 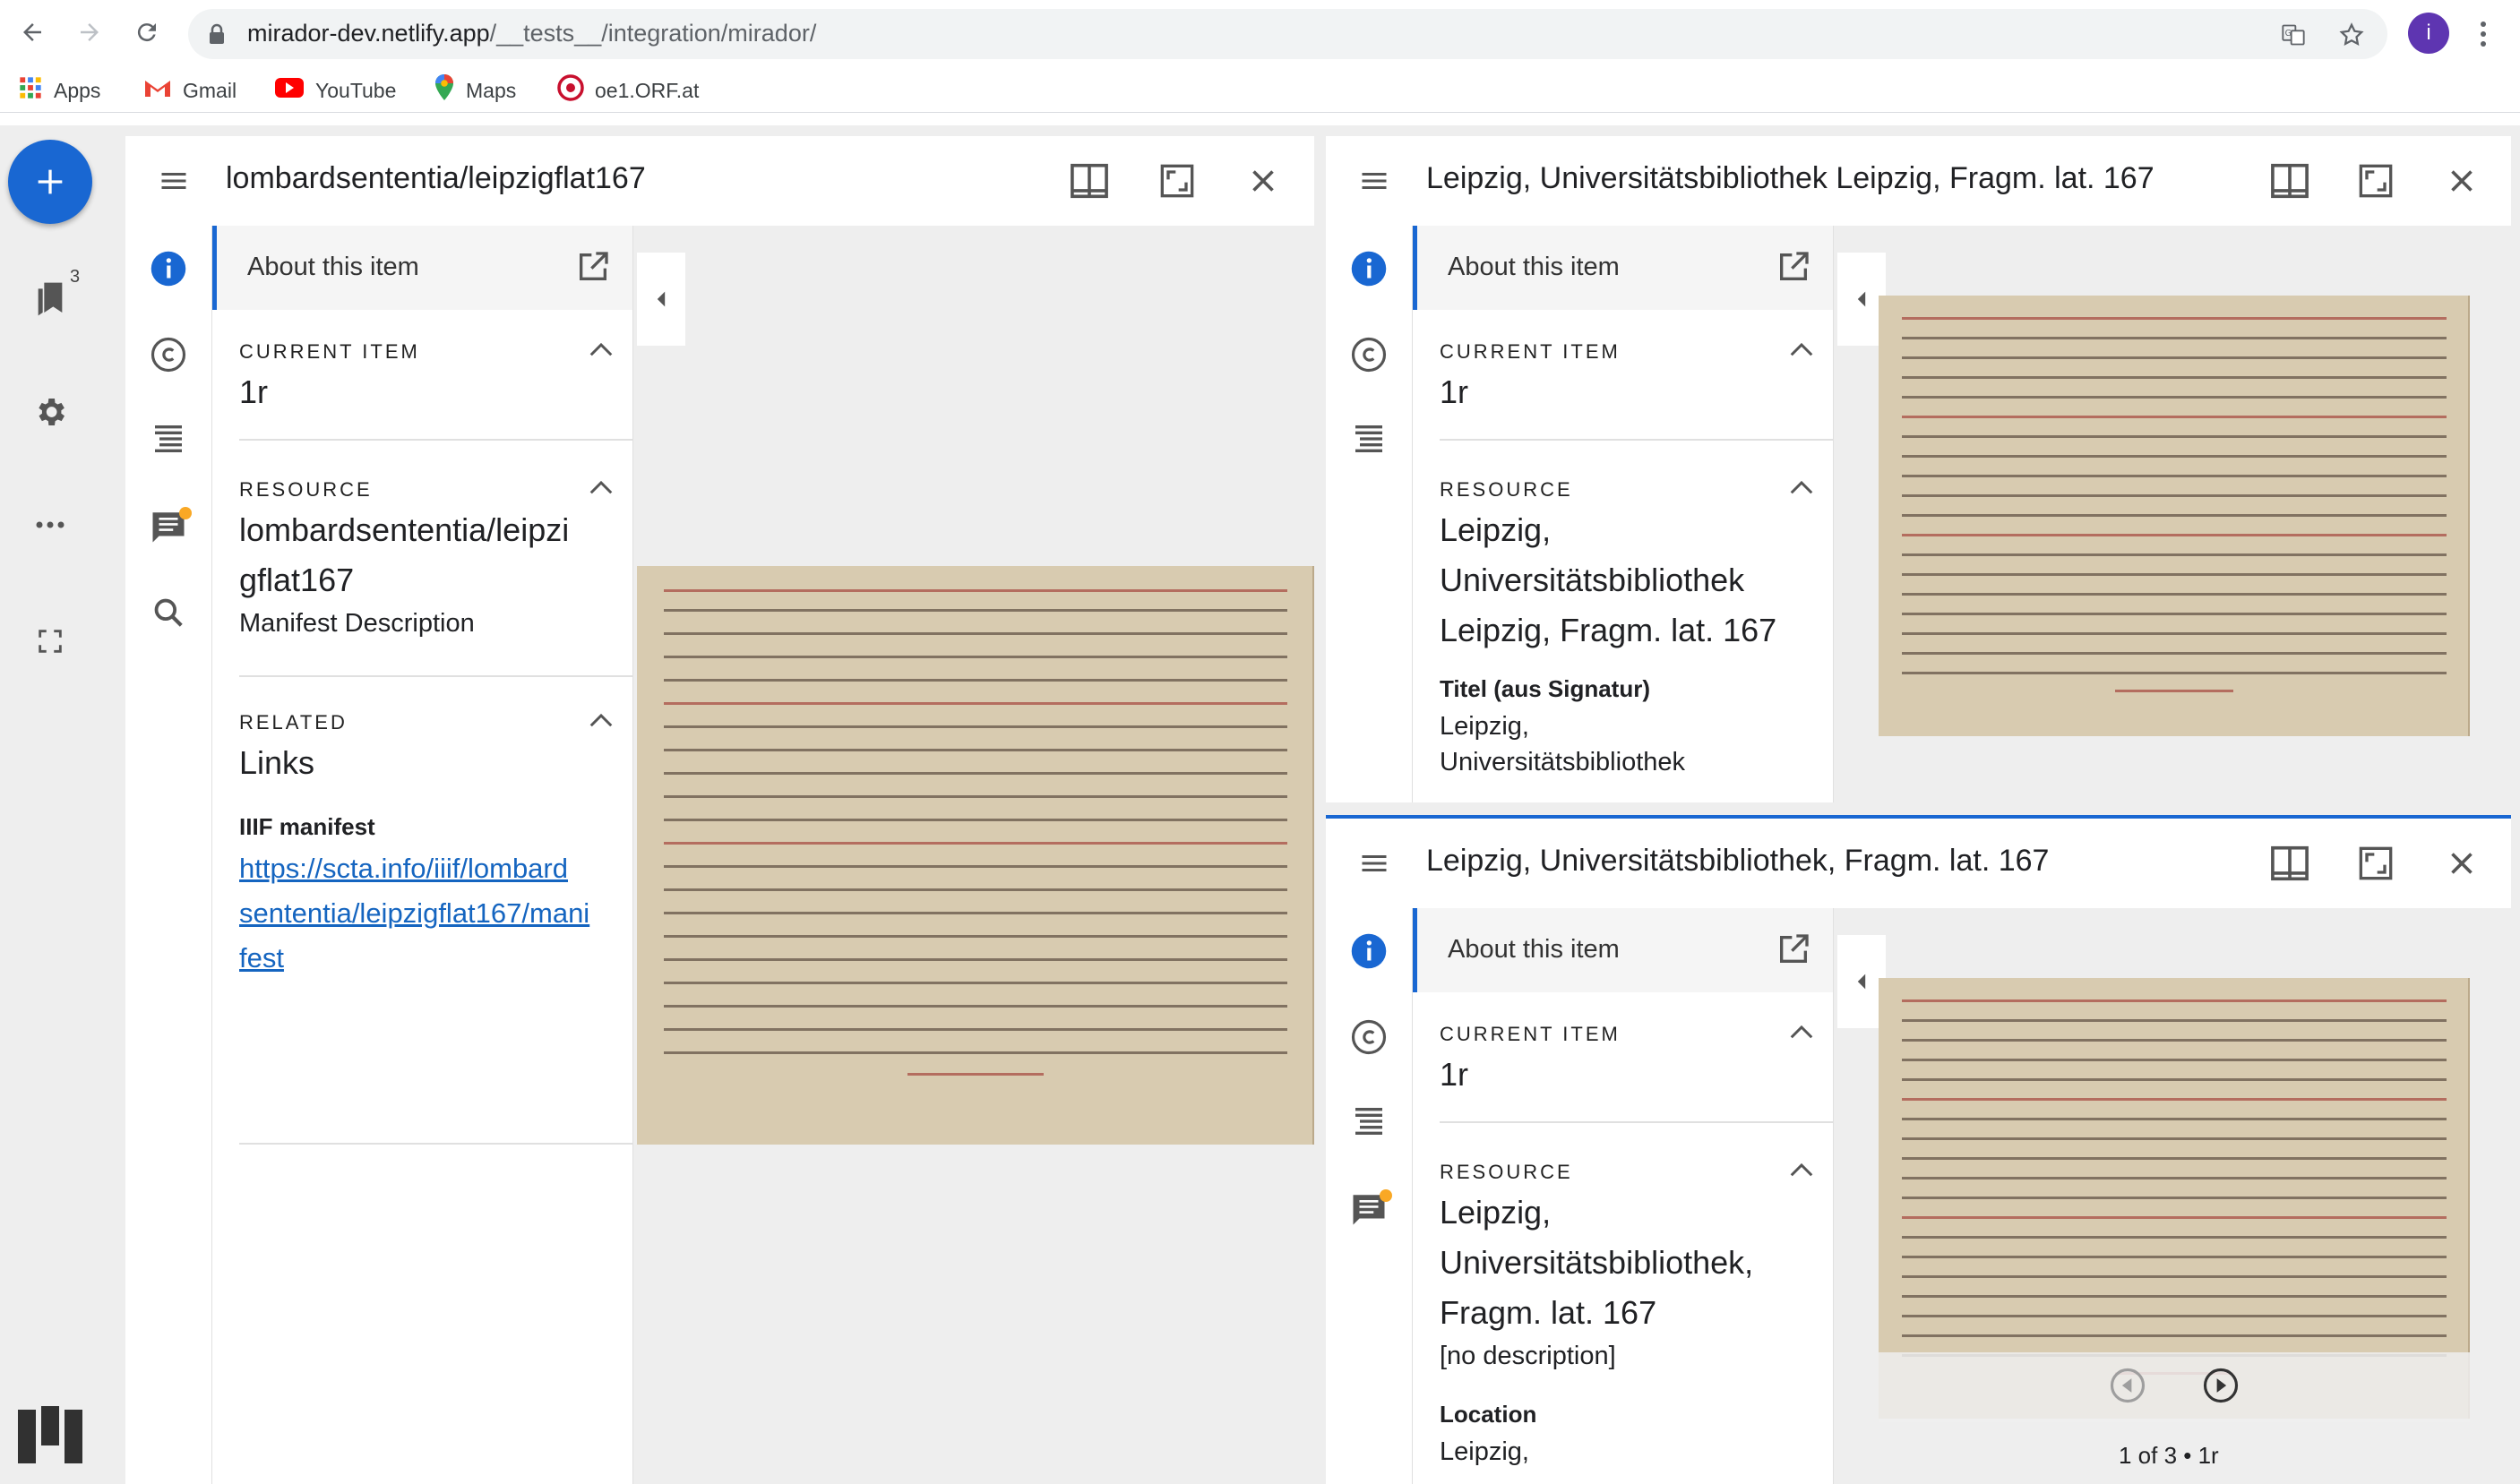 I want to click on previous-canvas-button, so click(x=2127, y=1388).